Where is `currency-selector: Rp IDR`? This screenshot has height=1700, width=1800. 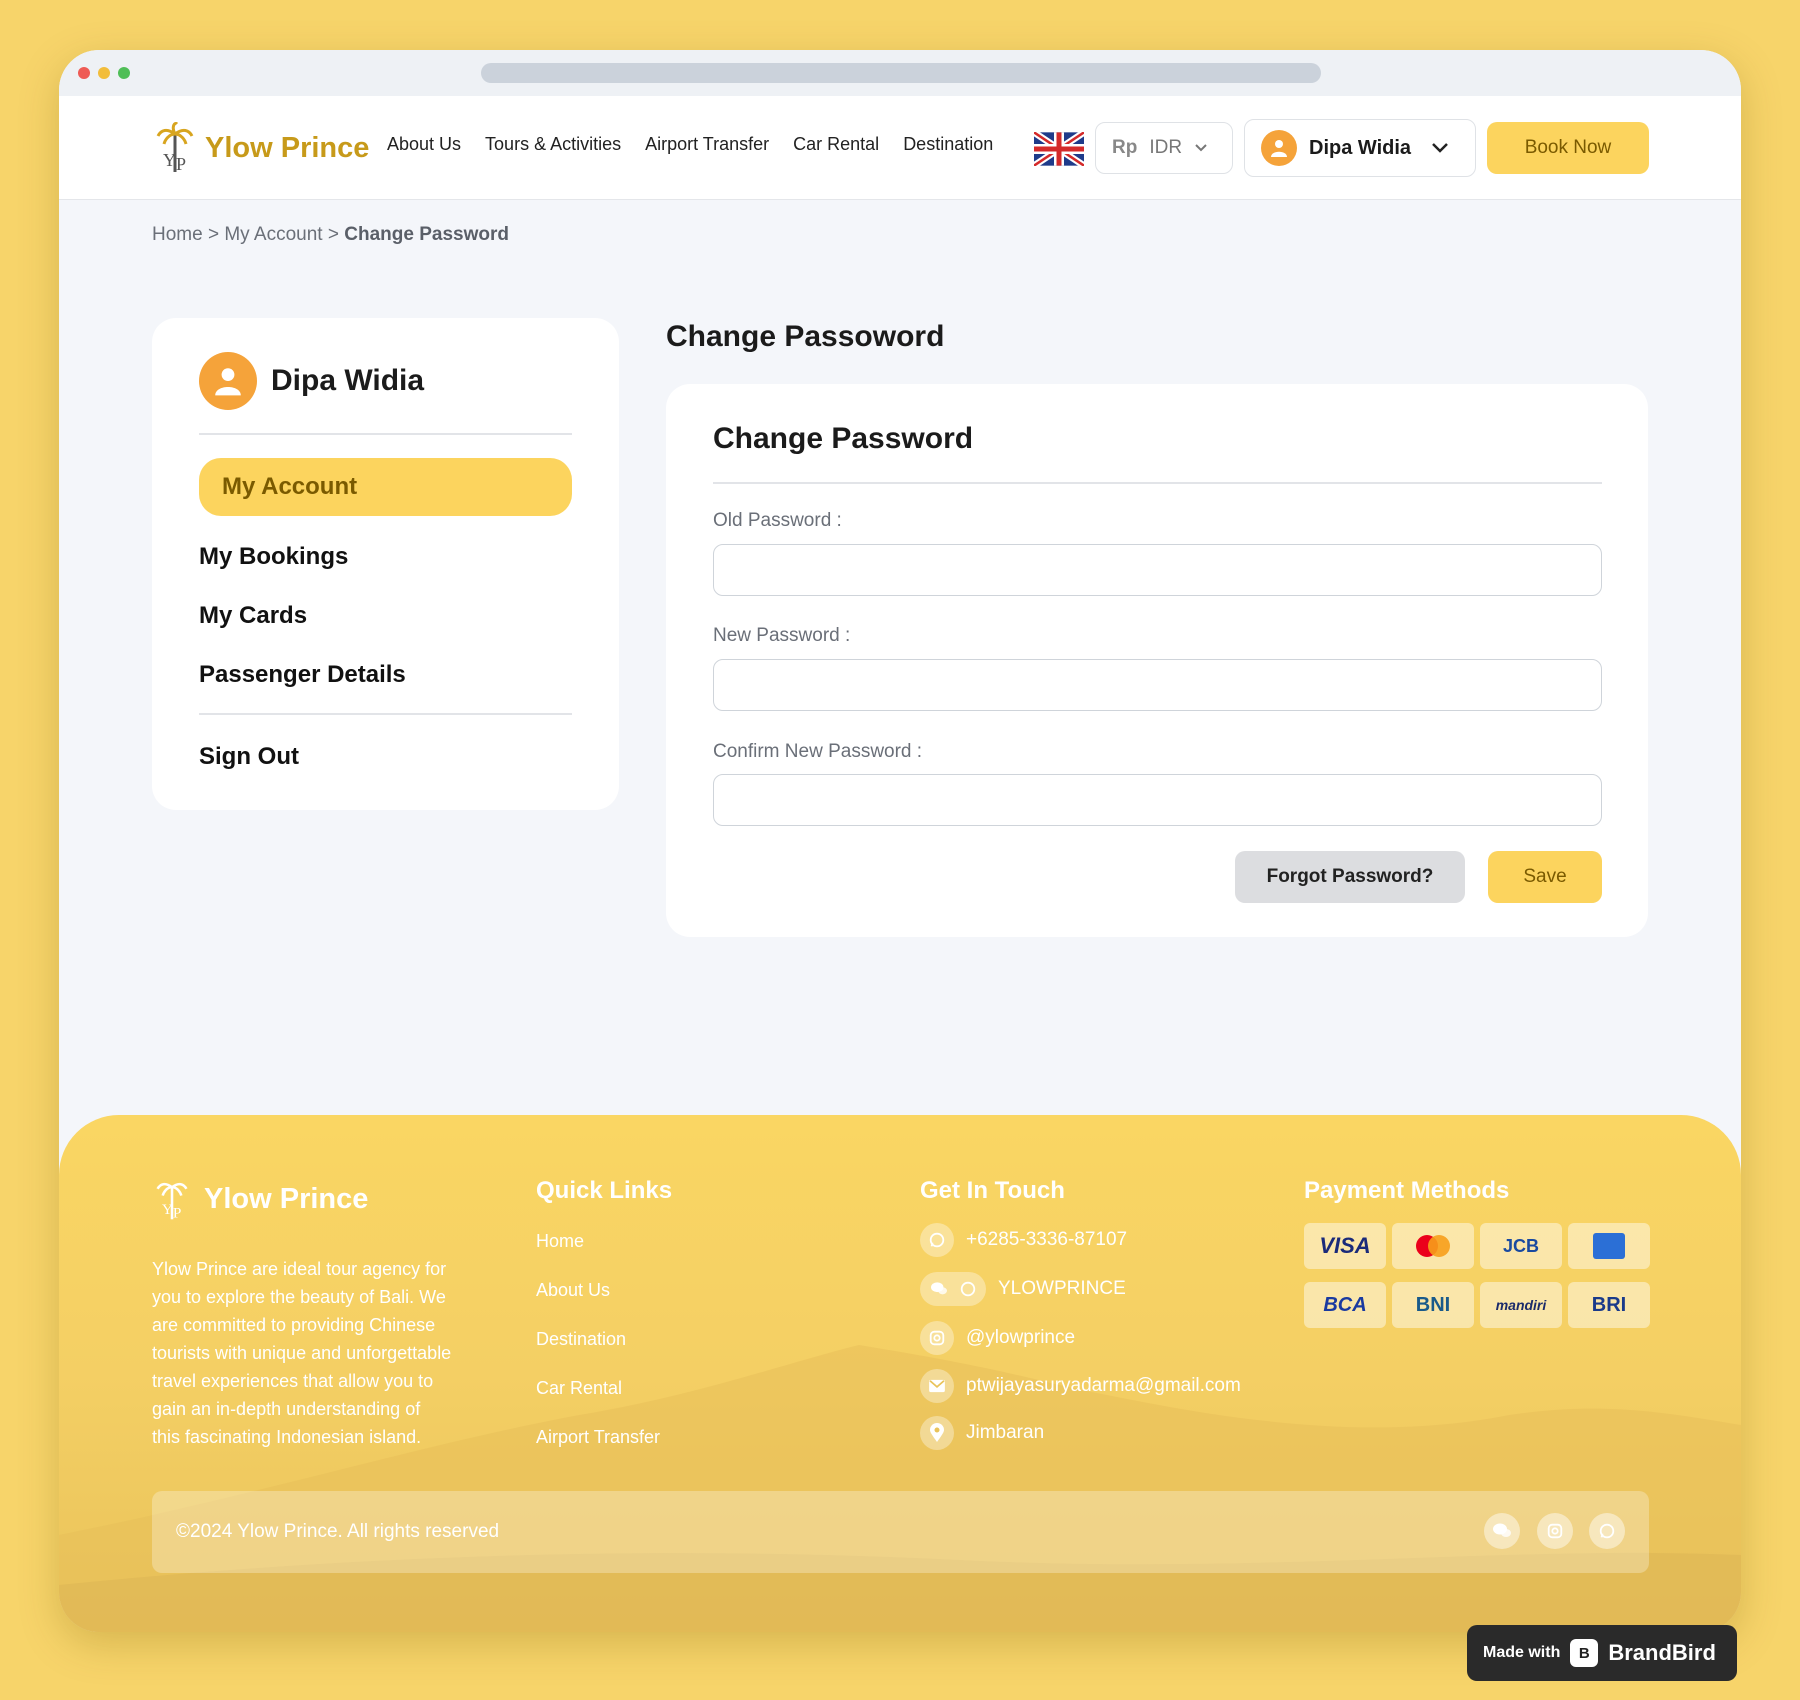
currency-selector: Rp IDR is located at coordinates (1164, 148).